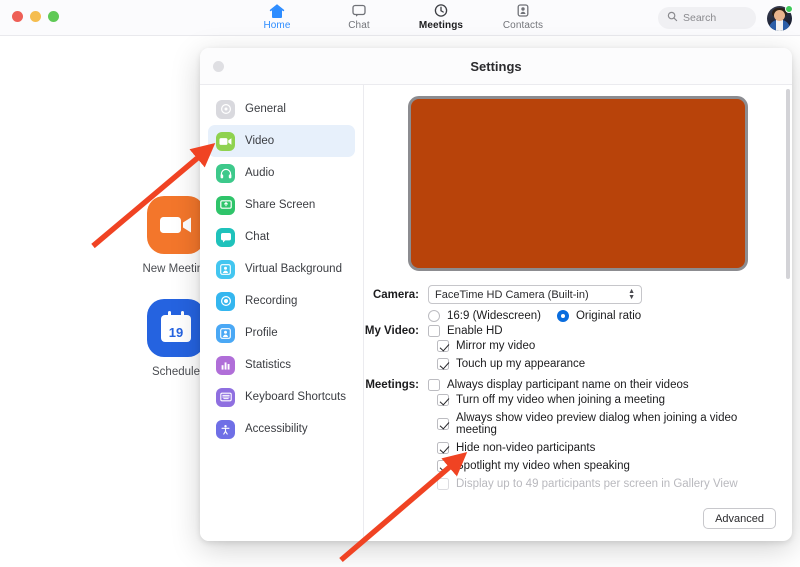 This screenshot has height=567, width=800. I want to click on sidebar-item-profile: Profile, so click(281, 333).